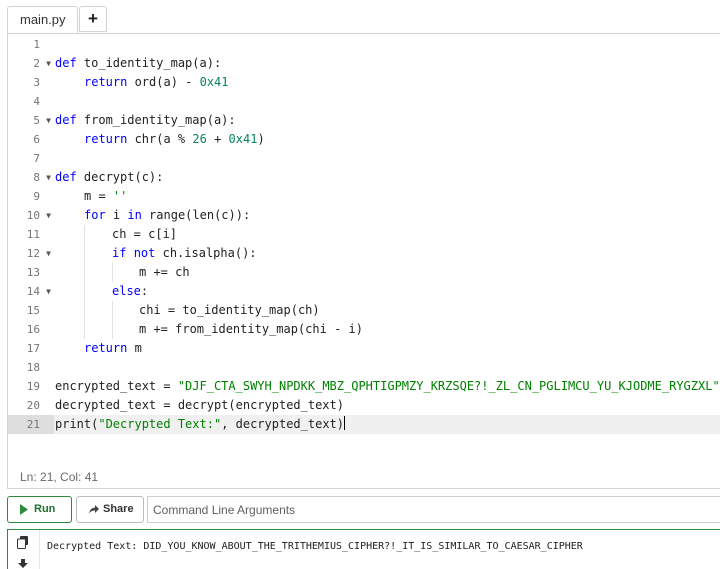 This screenshot has width=720, height=569. What do you see at coordinates (156, 82) in the screenshot?
I see `code-text: return ord(a) - 0x41` at bounding box center [156, 82].